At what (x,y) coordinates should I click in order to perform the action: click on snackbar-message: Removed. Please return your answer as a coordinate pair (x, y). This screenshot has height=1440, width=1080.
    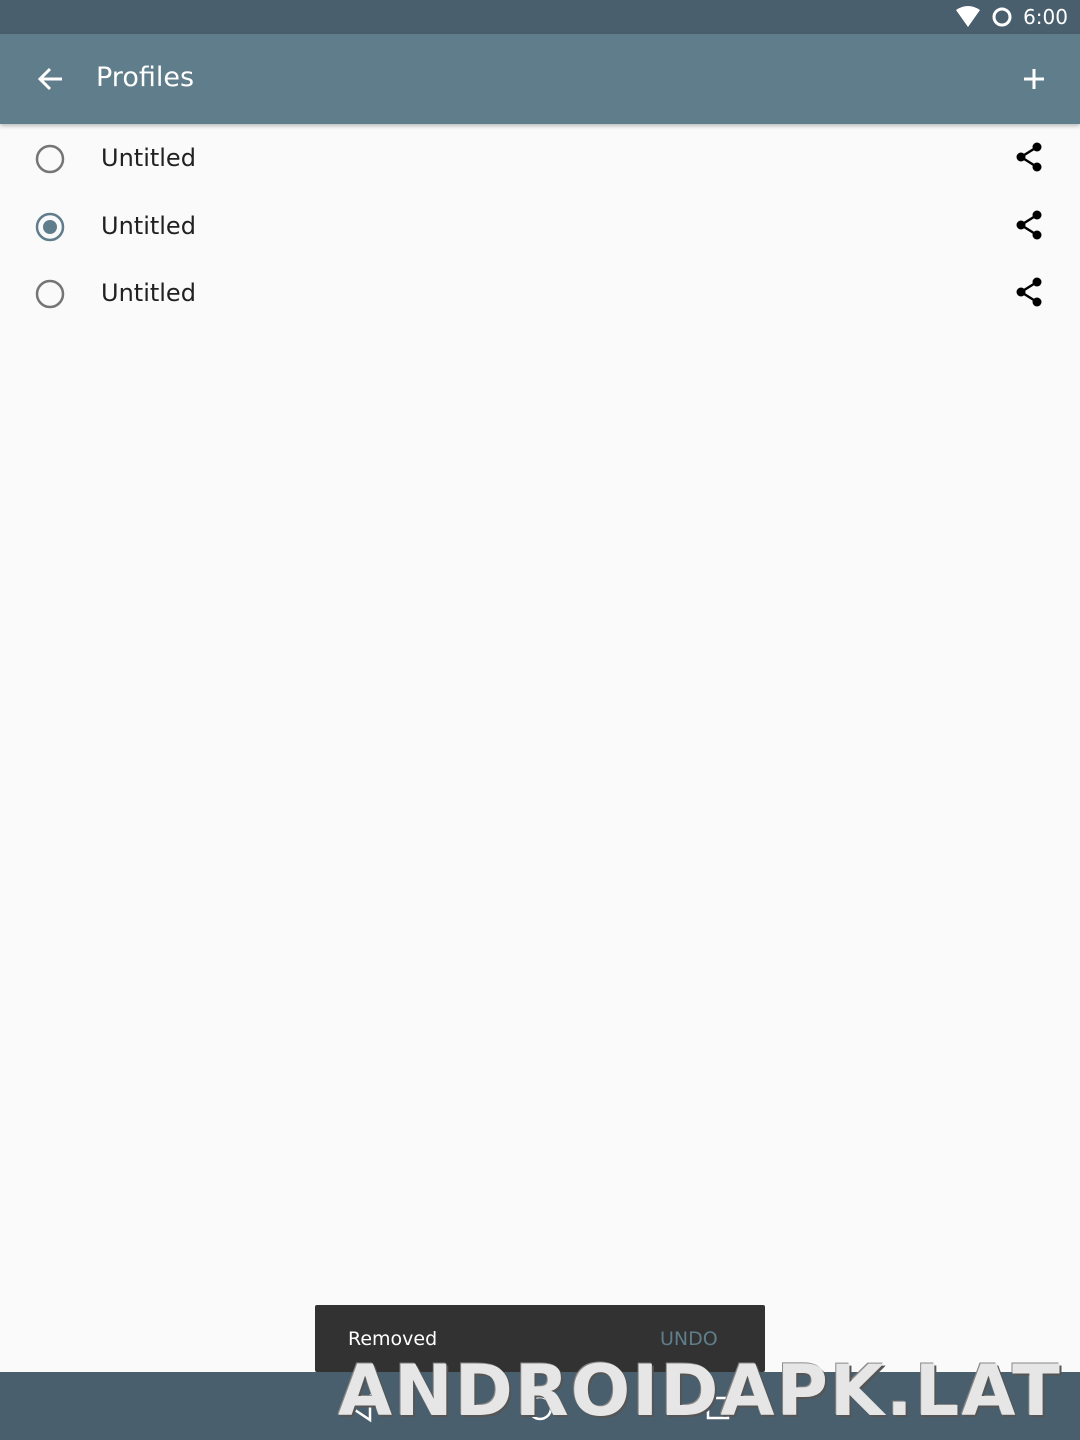
    Looking at the image, I should click on (393, 1339).